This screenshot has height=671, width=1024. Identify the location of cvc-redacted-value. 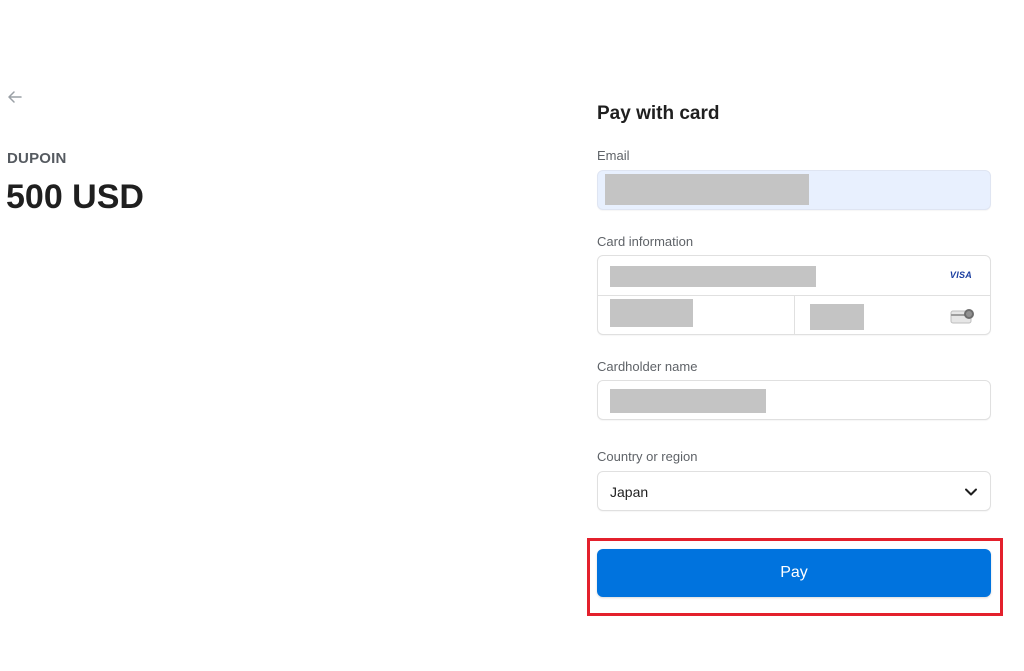
(837, 317).